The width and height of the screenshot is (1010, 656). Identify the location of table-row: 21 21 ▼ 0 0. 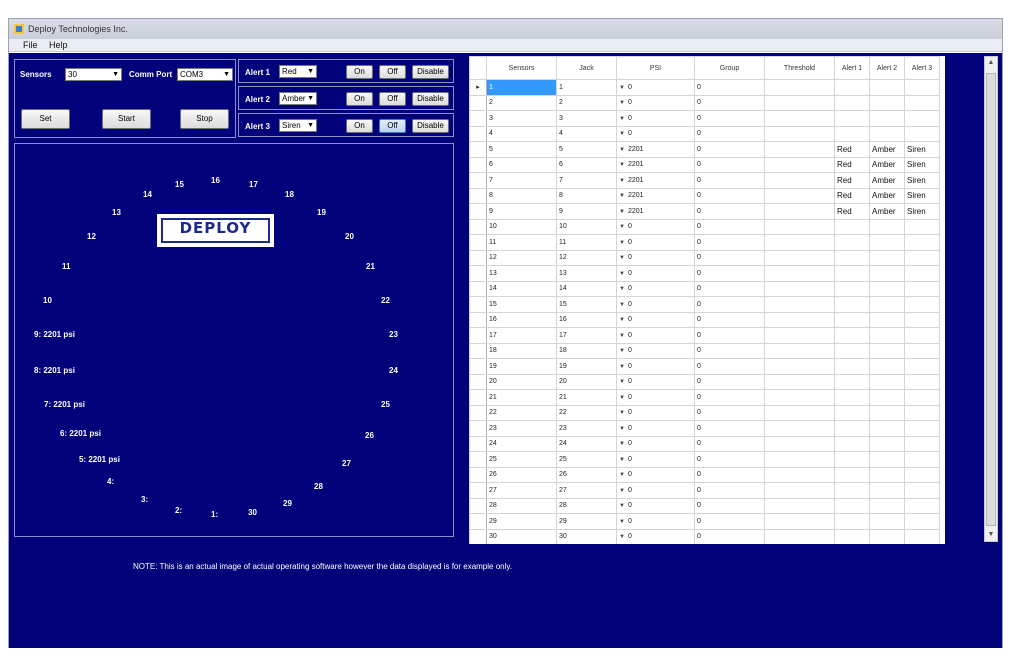
(704, 397).